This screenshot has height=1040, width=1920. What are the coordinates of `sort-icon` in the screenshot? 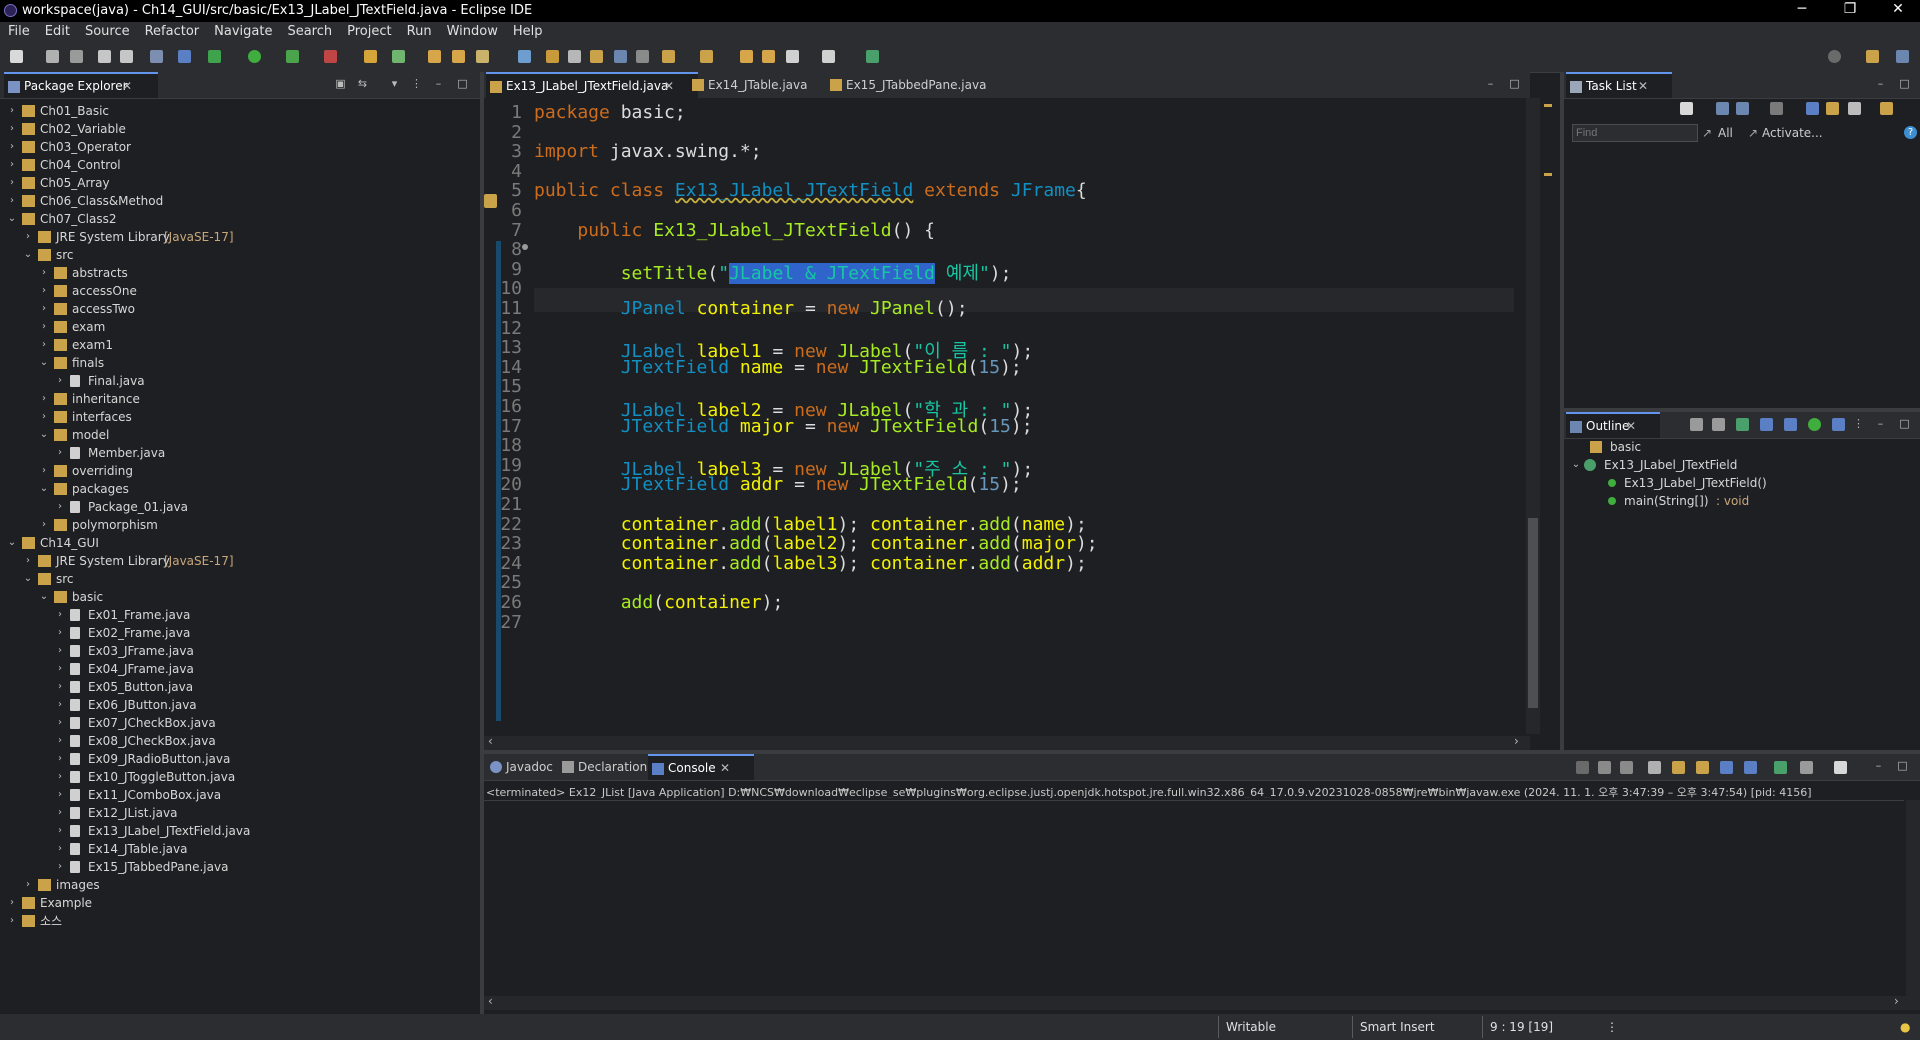 It's located at (1832, 108).